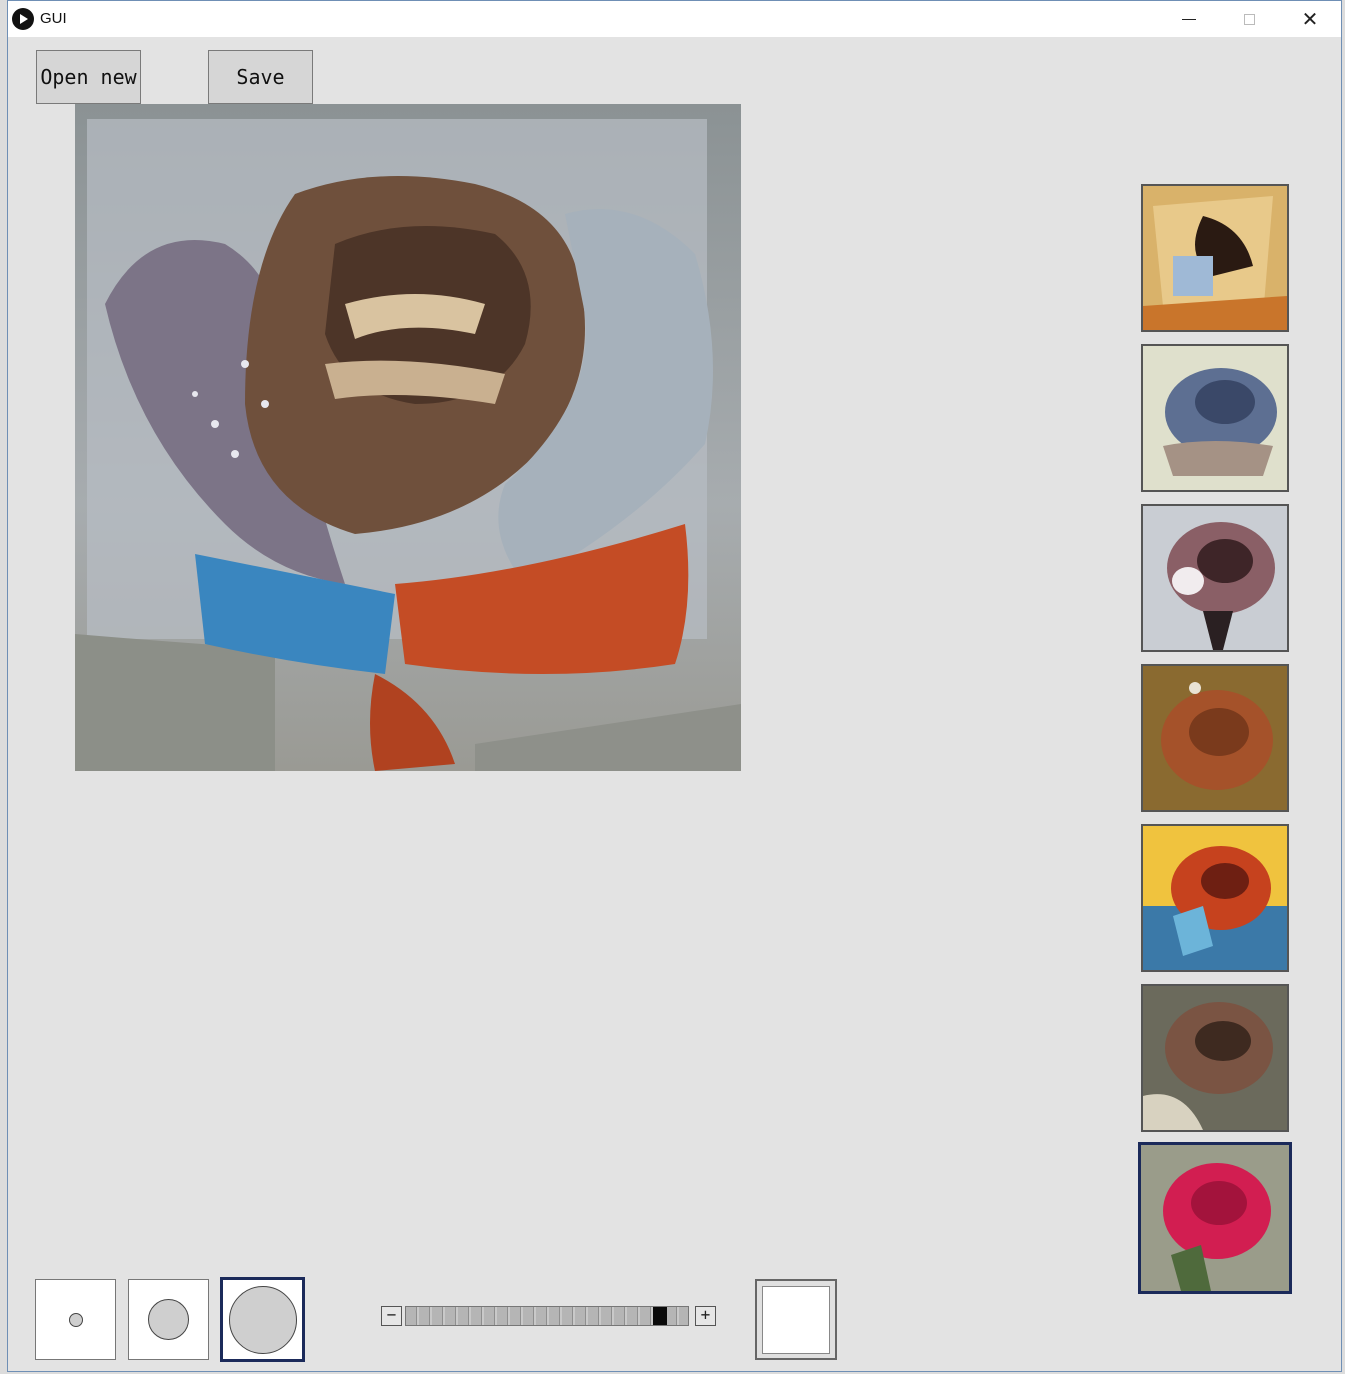 This screenshot has width=1345, height=1374. I want to click on brush-size-large-button, so click(262, 1319).